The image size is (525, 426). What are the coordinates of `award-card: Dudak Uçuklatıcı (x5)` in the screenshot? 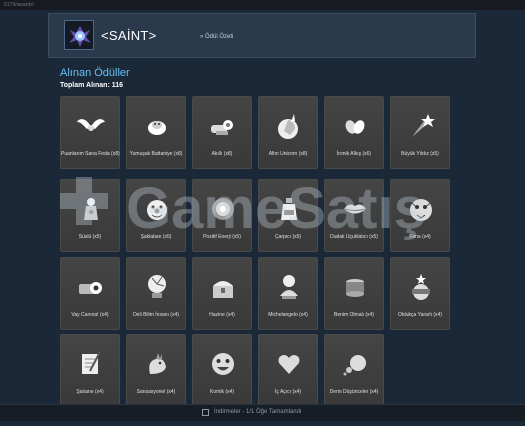 It's located at (354, 215).